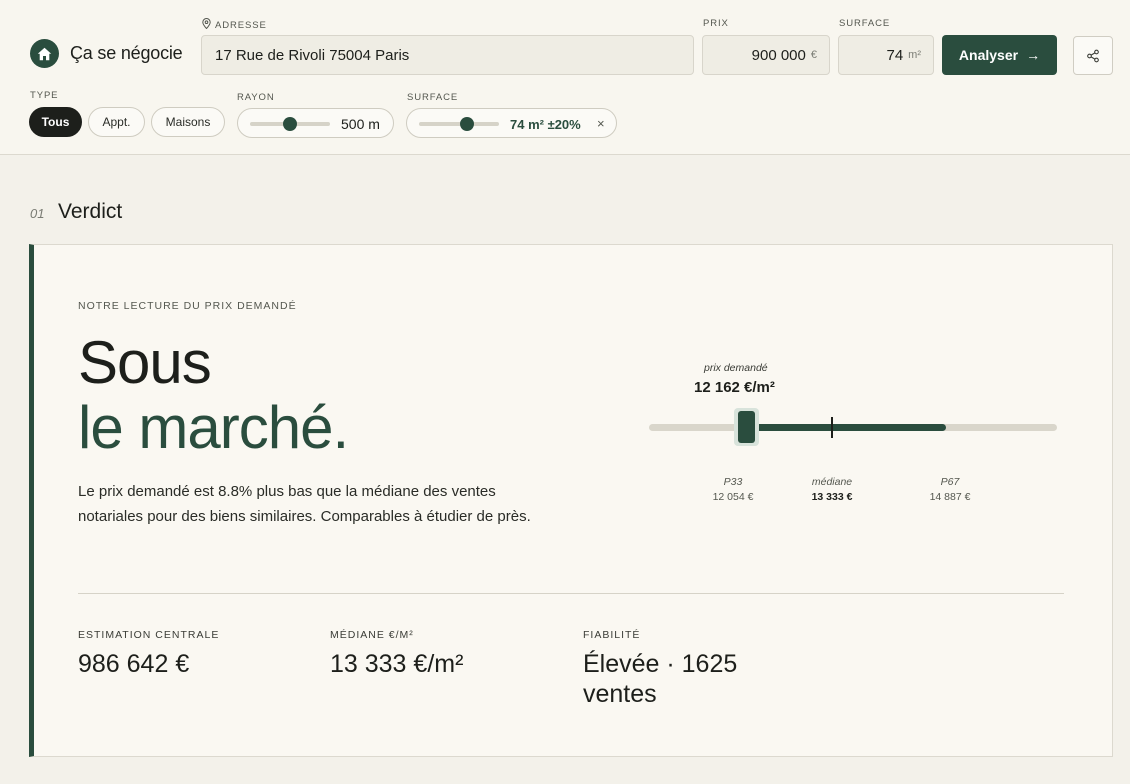 The image size is (1130, 784). Describe the element at coordinates (256, 97) in the screenshot. I see `rayon-label: RAYON` at that location.